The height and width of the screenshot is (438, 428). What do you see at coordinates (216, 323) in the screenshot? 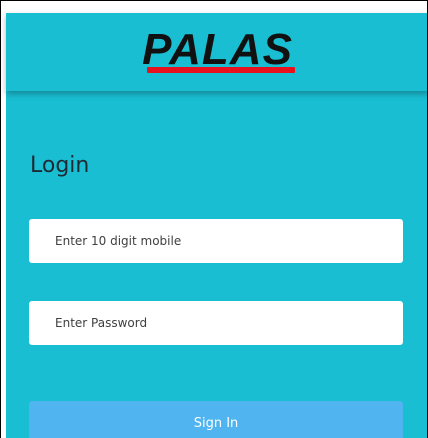
I see `password-input` at bounding box center [216, 323].